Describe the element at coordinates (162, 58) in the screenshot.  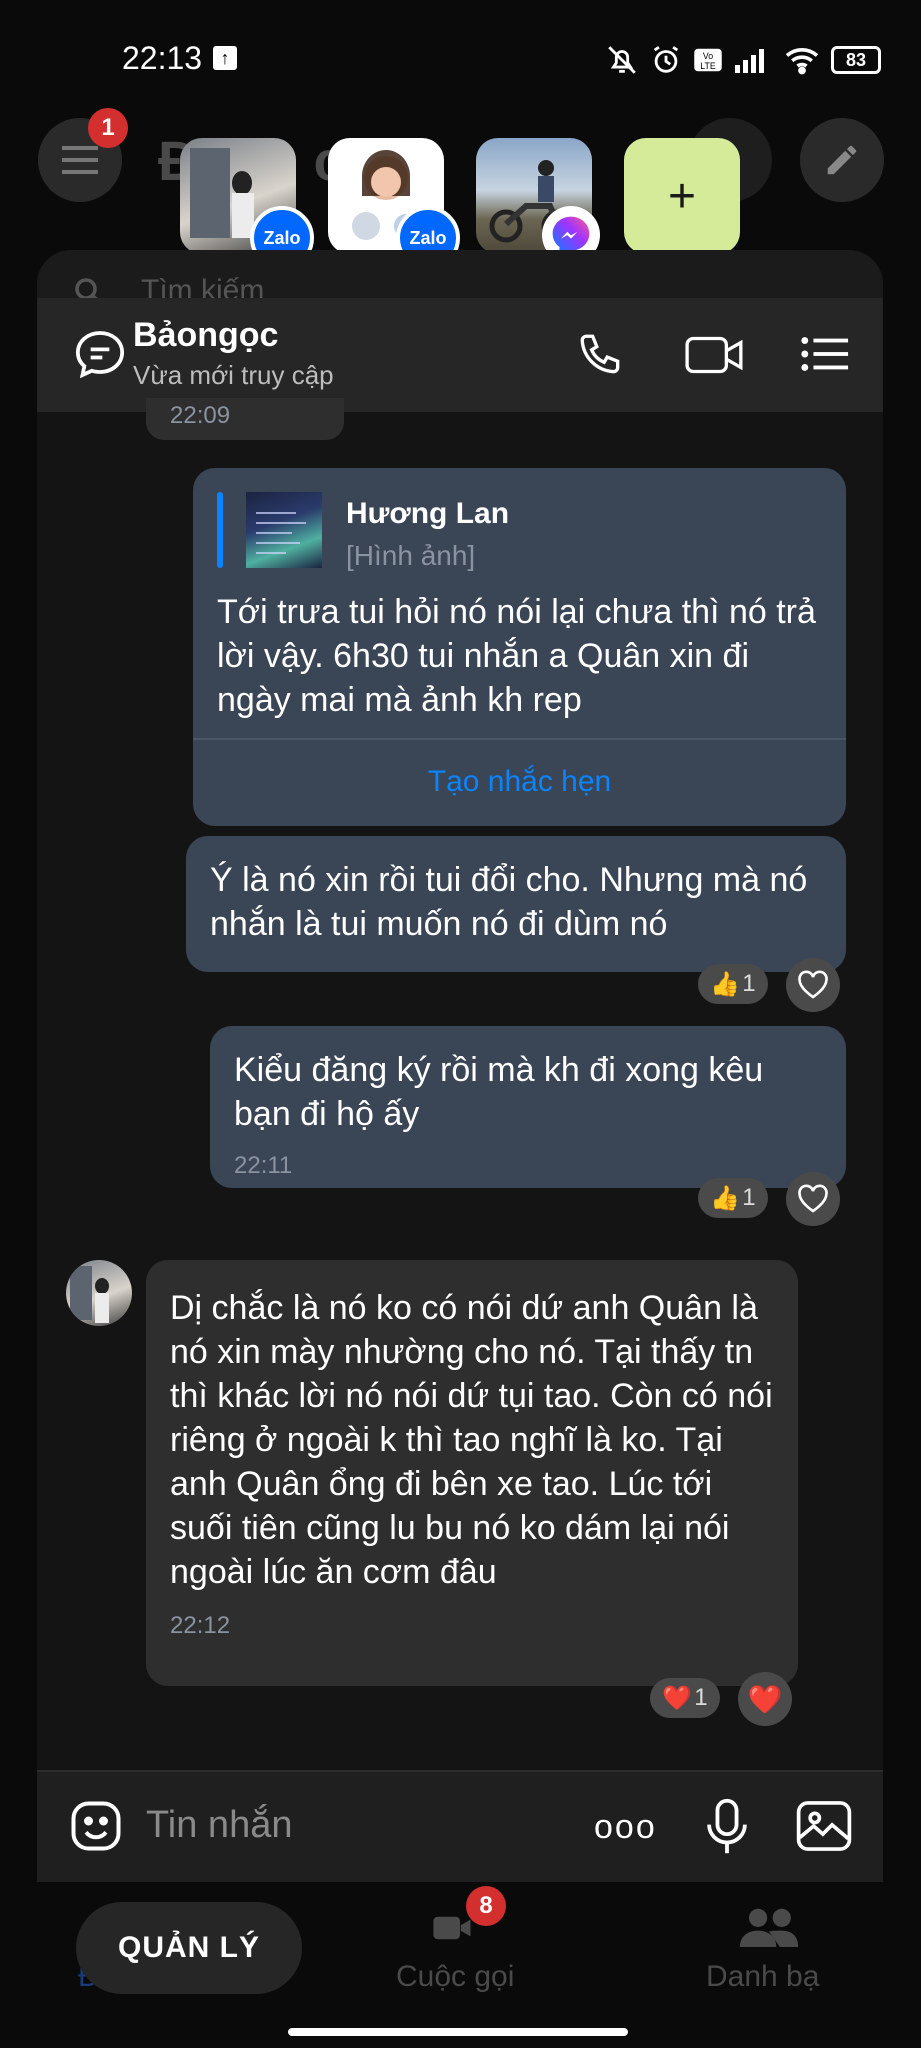
I see `status-time: 22:13` at that location.